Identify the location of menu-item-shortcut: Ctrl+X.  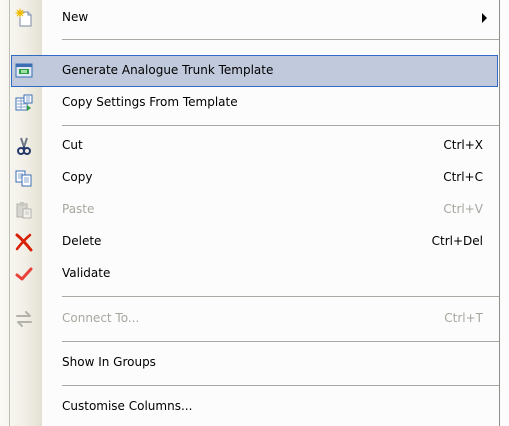
(463, 145).